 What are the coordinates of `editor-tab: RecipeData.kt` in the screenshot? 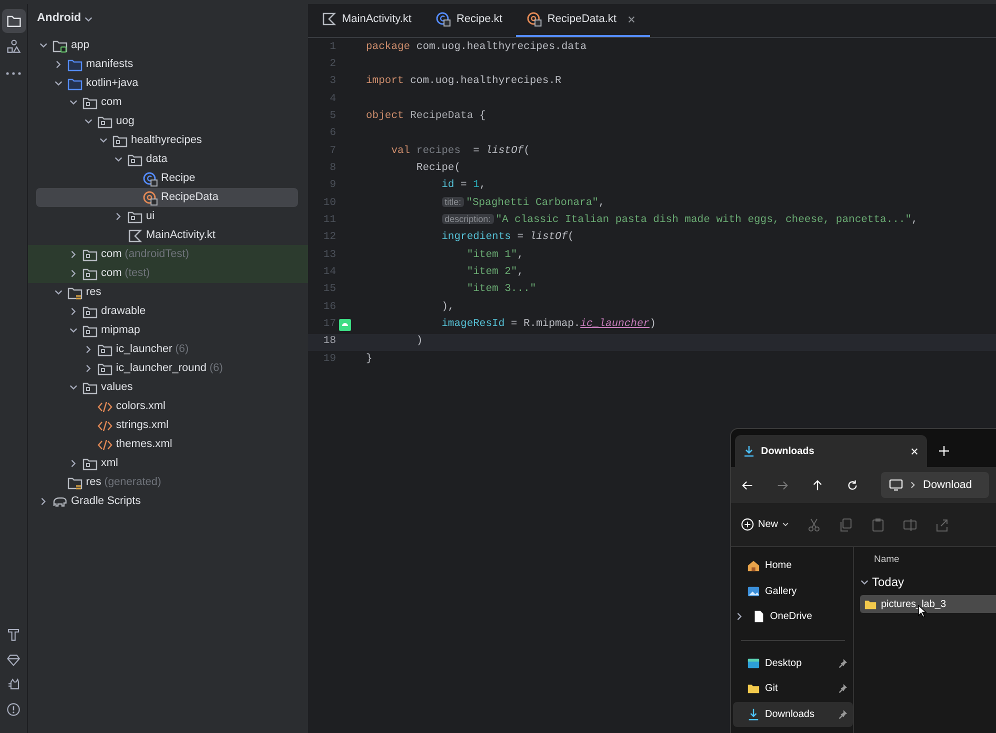 It's located at (583, 20).